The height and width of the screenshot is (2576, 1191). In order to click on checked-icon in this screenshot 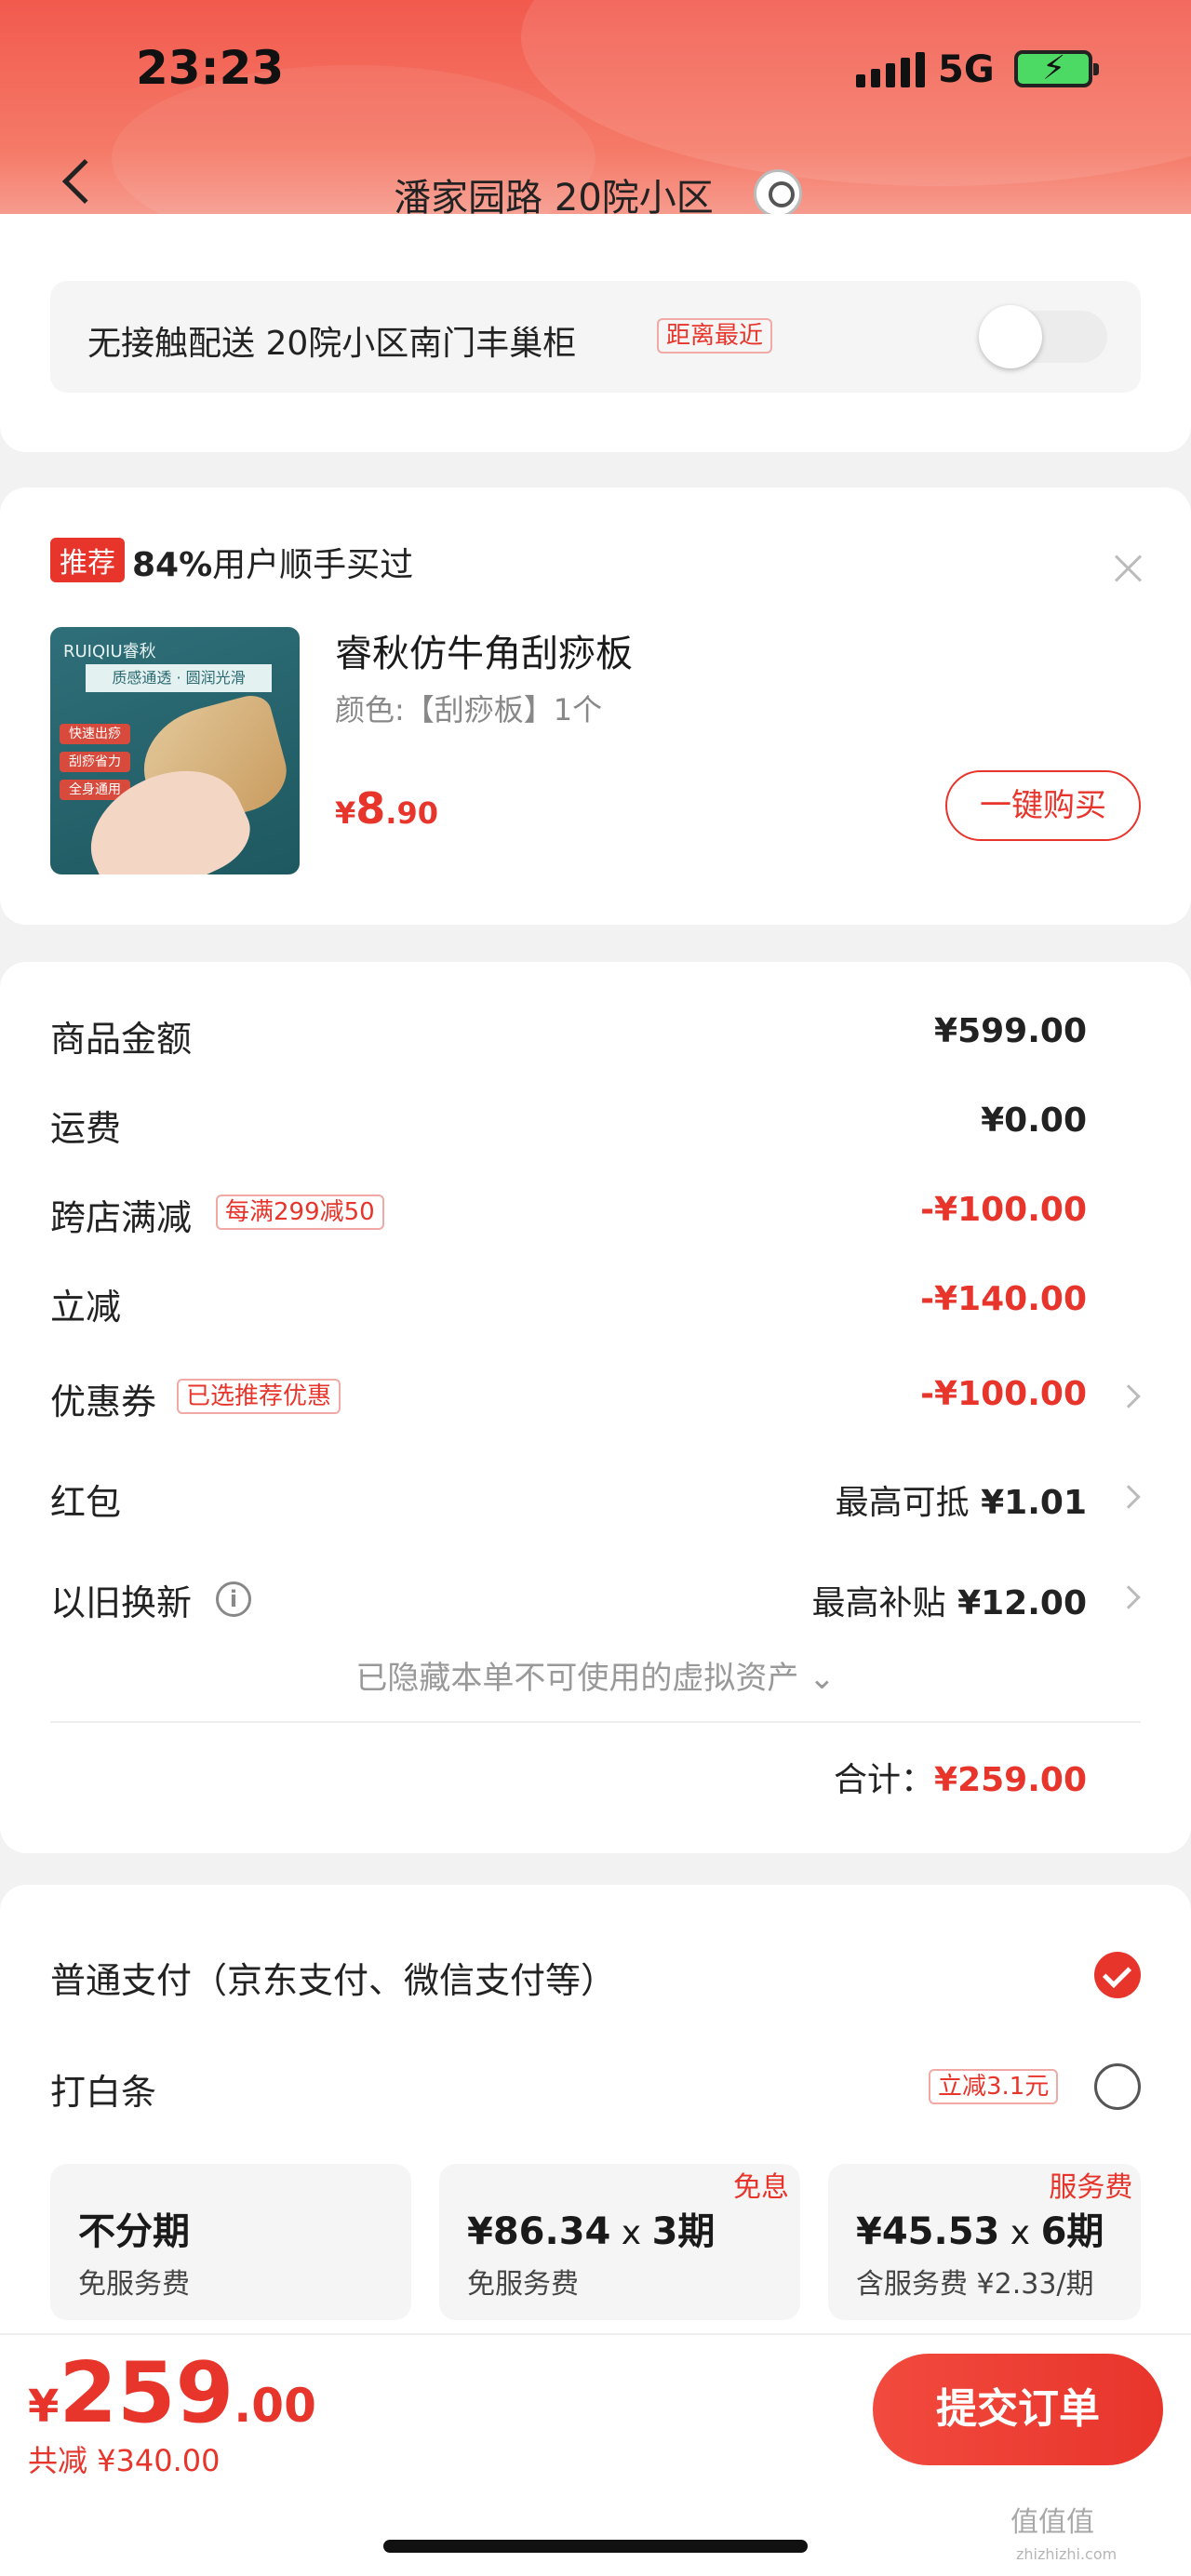, I will do `click(1117, 1975)`.